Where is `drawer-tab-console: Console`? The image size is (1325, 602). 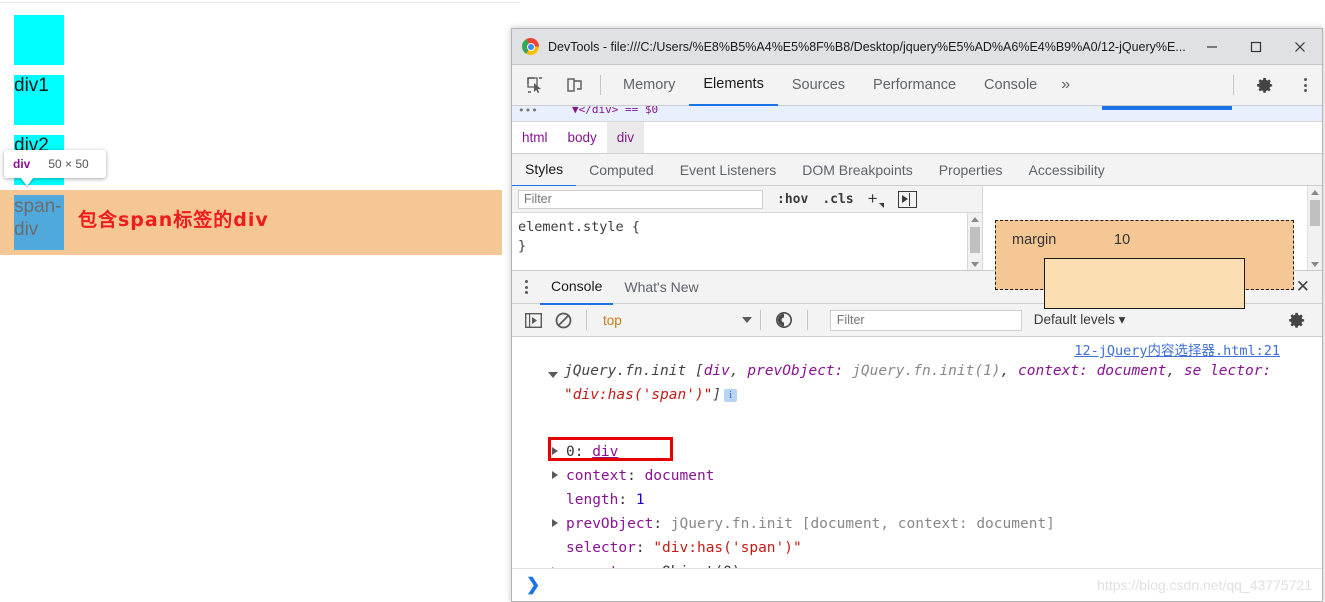
drawer-tab-console: Console is located at coordinates (577, 287).